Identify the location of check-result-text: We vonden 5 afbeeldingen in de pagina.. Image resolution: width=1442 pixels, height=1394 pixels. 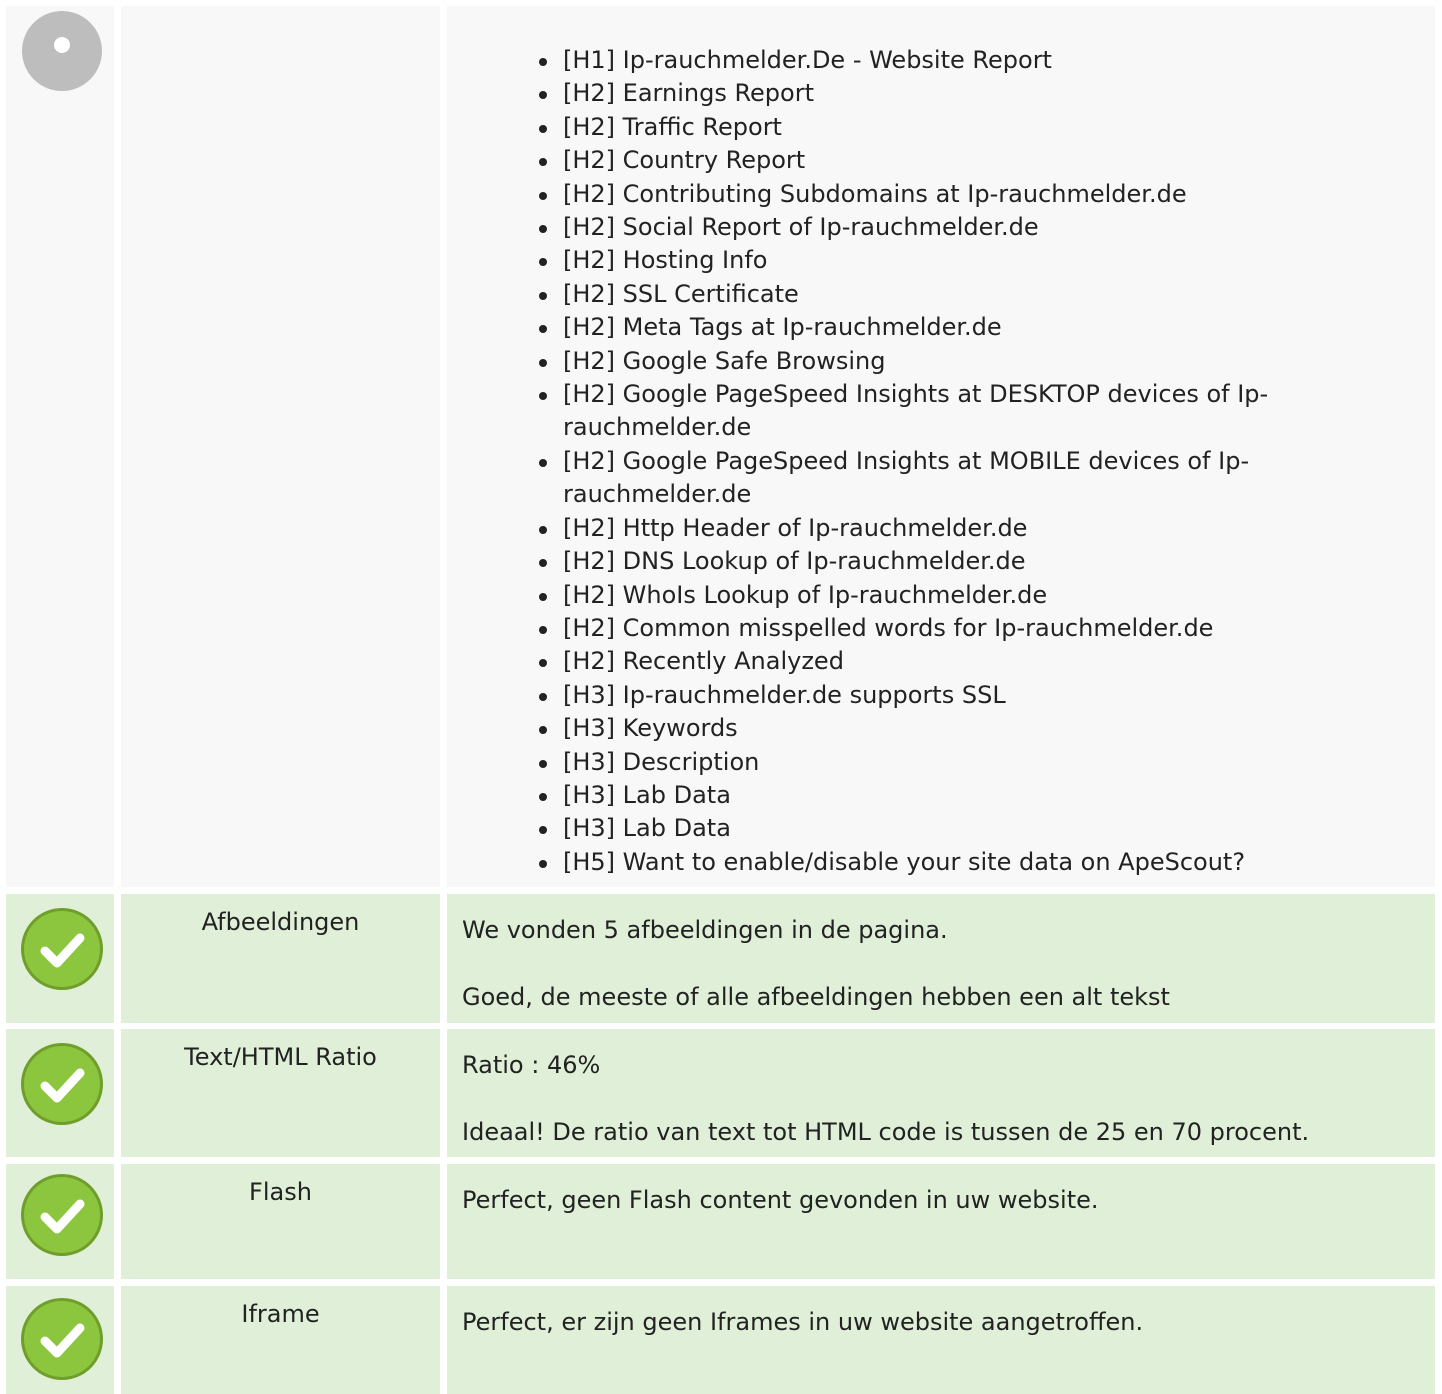
(705, 930).